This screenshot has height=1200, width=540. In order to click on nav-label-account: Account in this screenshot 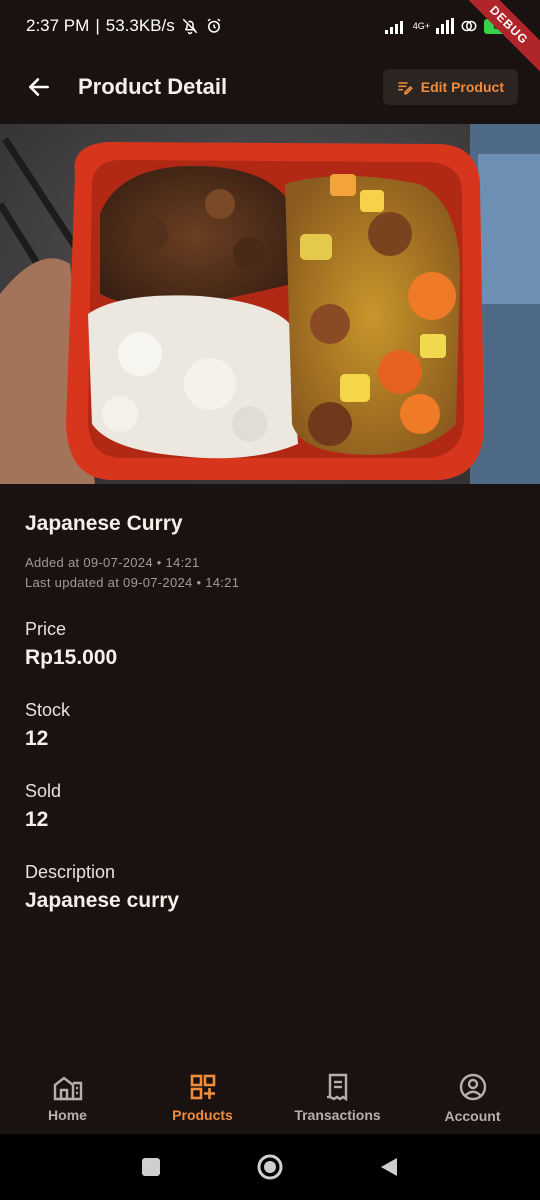, I will do `click(472, 1116)`.